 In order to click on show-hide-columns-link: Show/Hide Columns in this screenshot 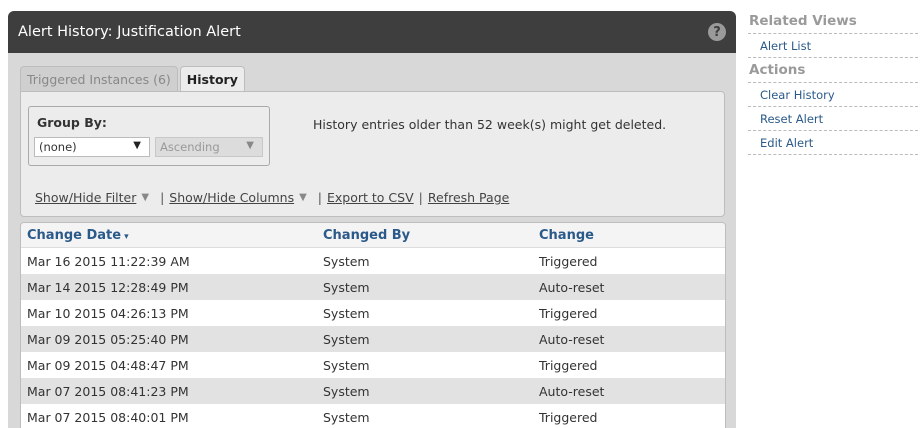, I will do `click(231, 197)`.